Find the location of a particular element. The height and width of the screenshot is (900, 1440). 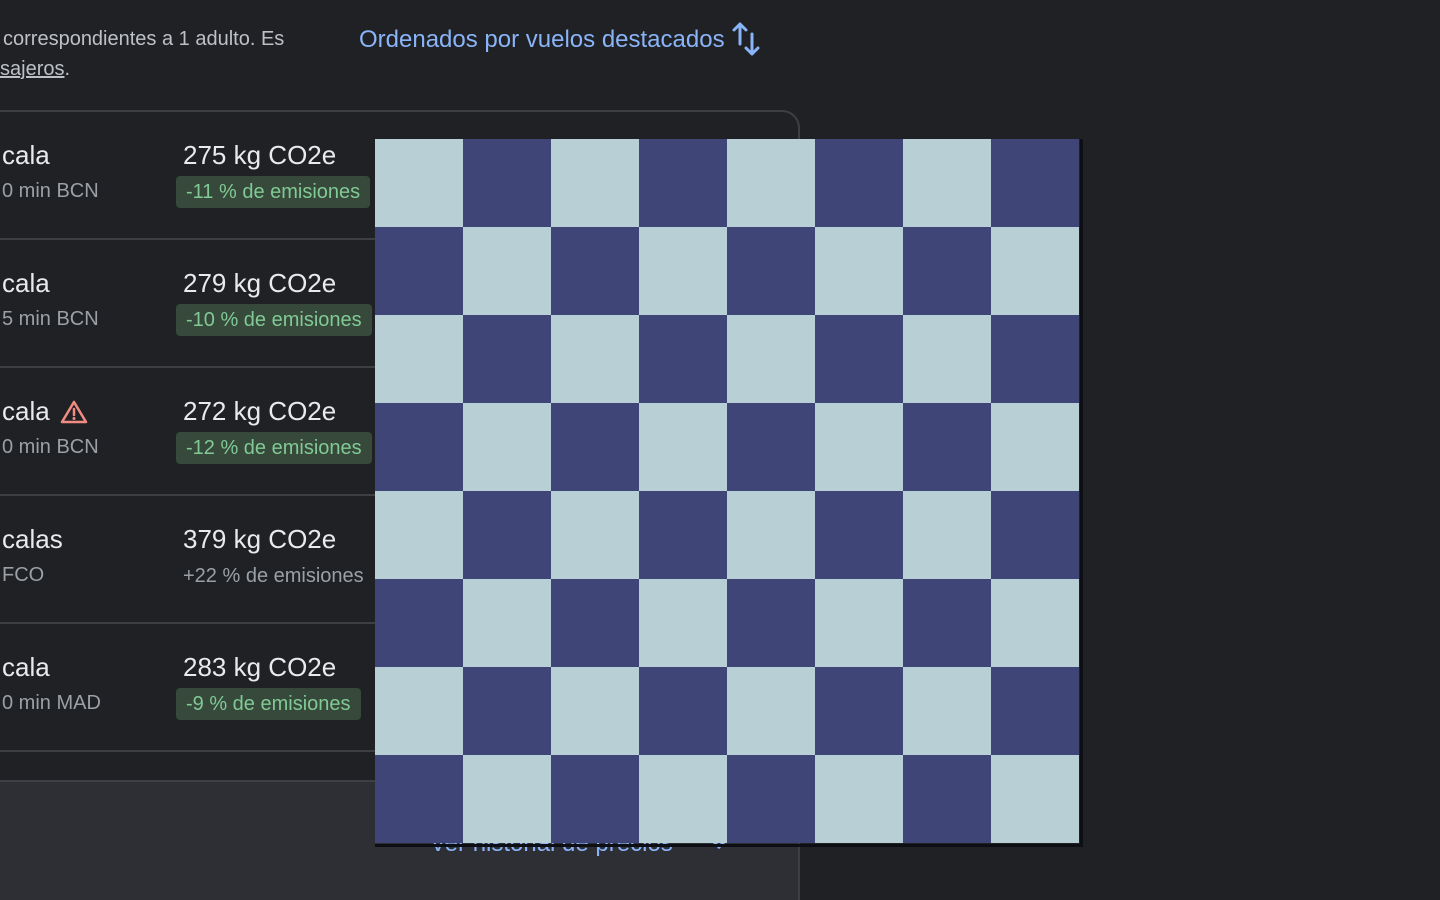

passengers-info-link: sajeros is located at coordinates (32, 69).